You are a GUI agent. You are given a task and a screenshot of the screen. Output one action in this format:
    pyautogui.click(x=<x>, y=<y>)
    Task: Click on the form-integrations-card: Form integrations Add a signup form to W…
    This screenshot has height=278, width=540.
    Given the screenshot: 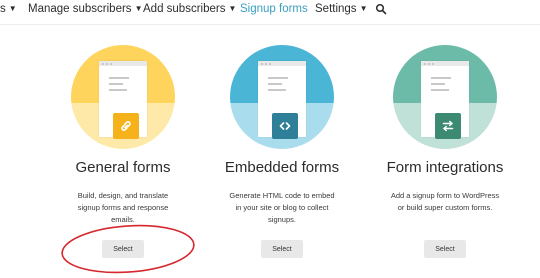 What is the action you would take?
    pyautogui.click(x=445, y=129)
    